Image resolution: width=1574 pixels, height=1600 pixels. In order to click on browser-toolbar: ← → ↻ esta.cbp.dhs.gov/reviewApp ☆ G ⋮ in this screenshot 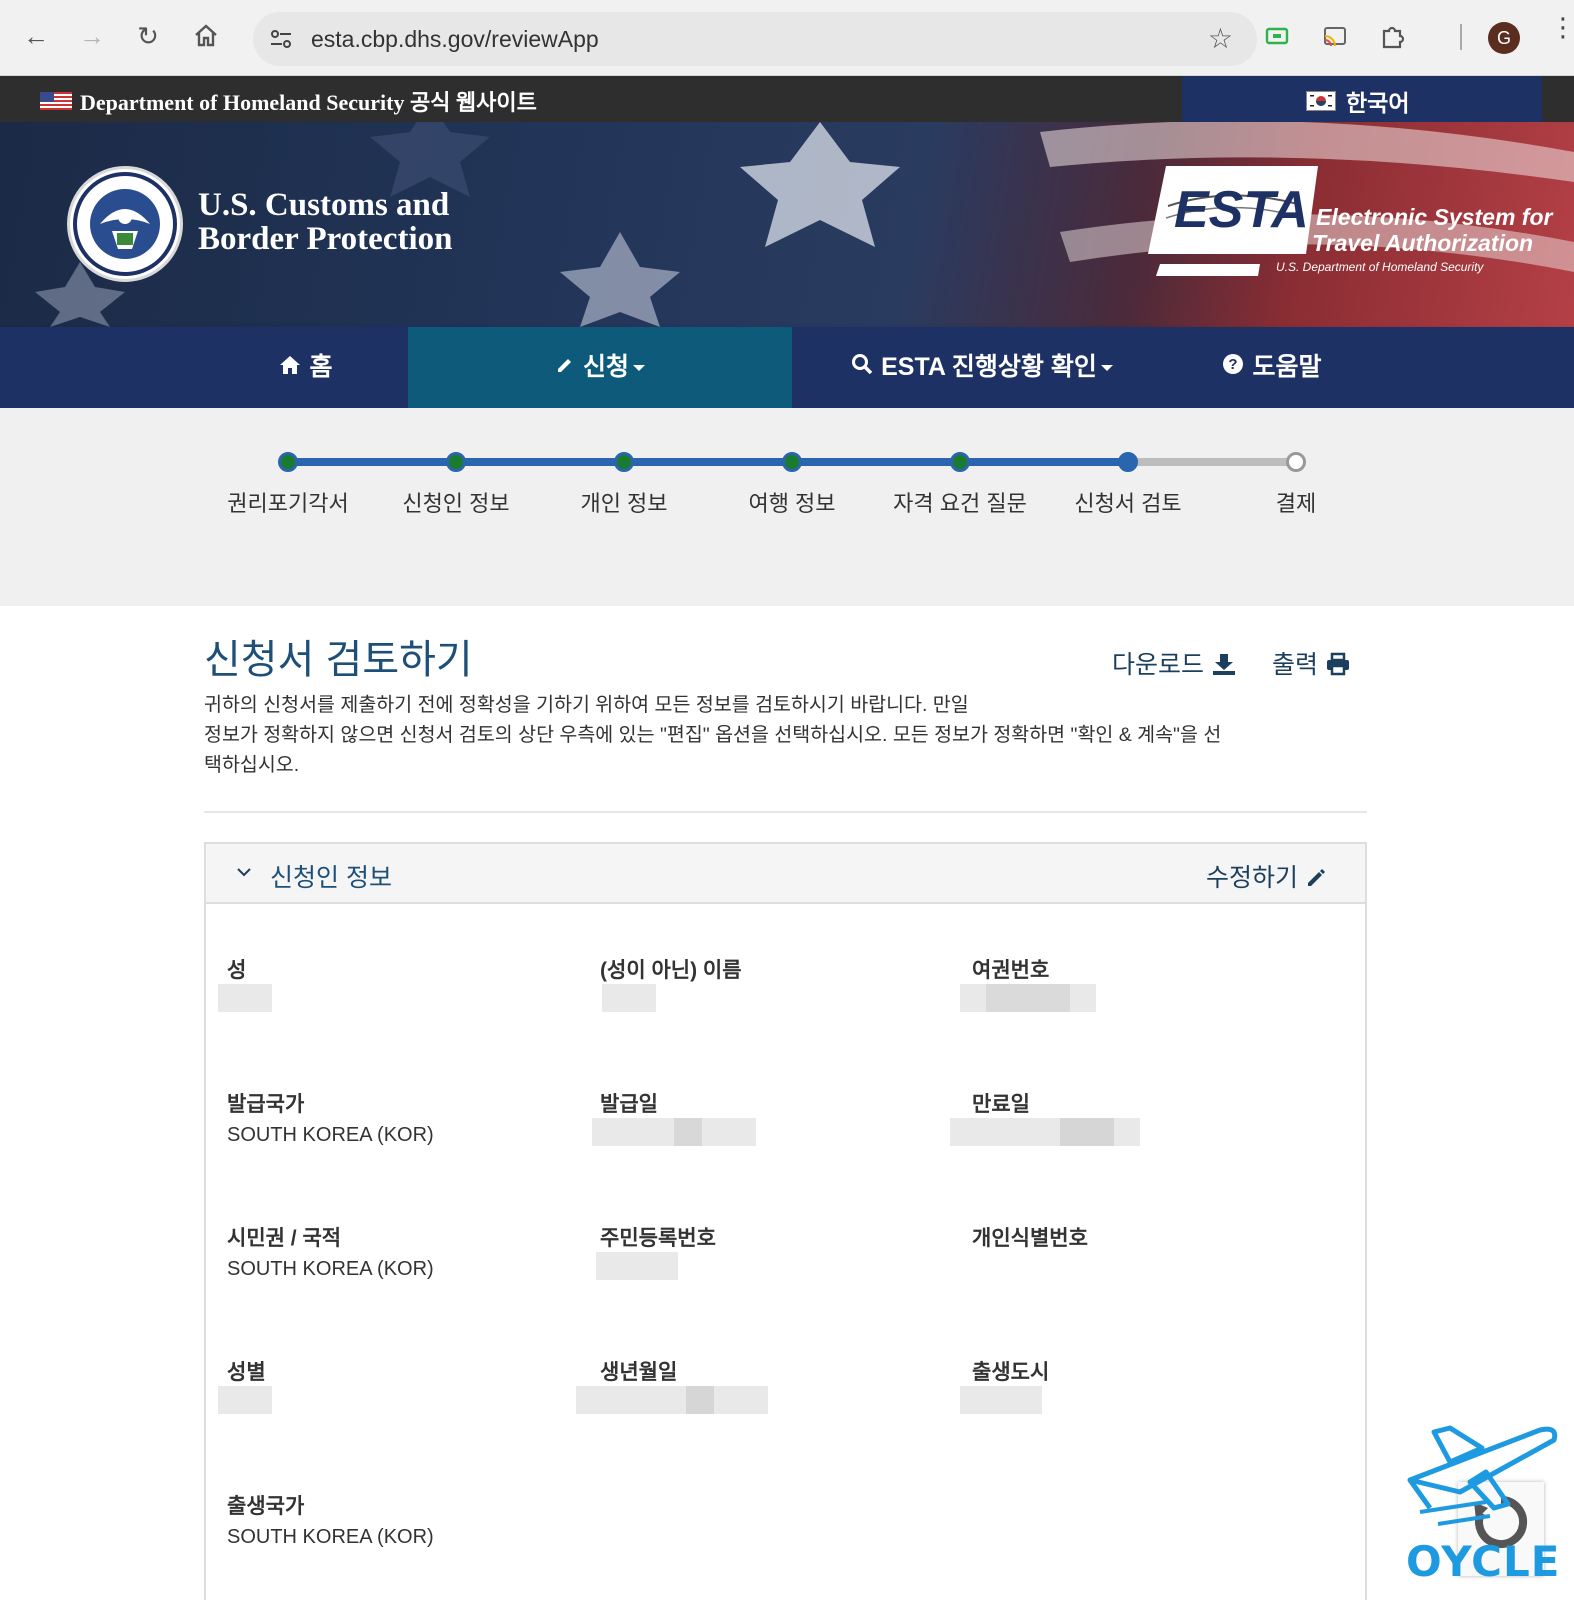, I will do `click(787, 38)`.